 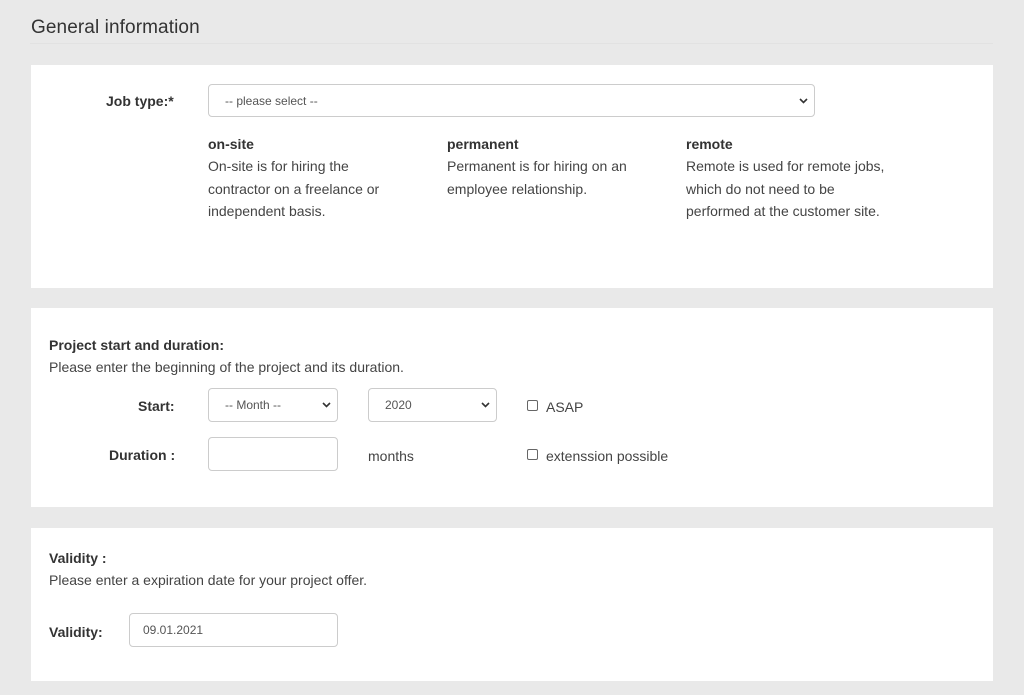 What do you see at coordinates (709, 144) in the screenshot?
I see `option-title: remote` at bounding box center [709, 144].